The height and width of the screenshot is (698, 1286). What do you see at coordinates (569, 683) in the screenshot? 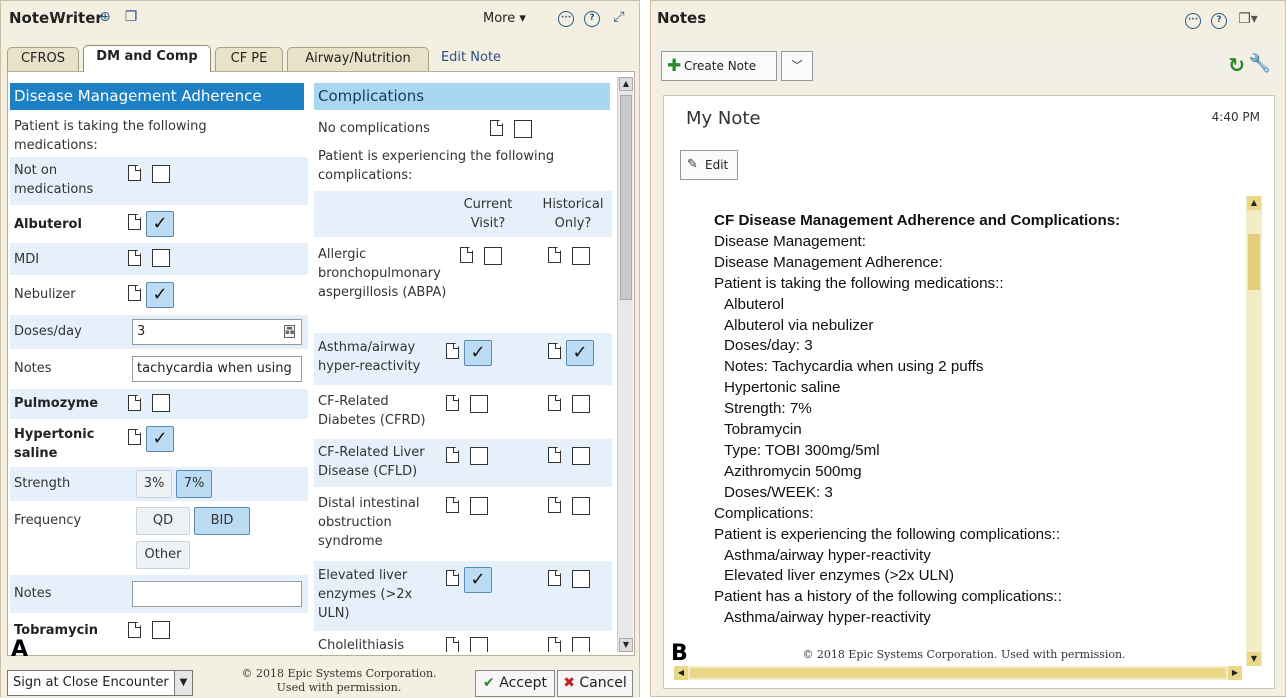
I see `close-icon: ✖` at bounding box center [569, 683].